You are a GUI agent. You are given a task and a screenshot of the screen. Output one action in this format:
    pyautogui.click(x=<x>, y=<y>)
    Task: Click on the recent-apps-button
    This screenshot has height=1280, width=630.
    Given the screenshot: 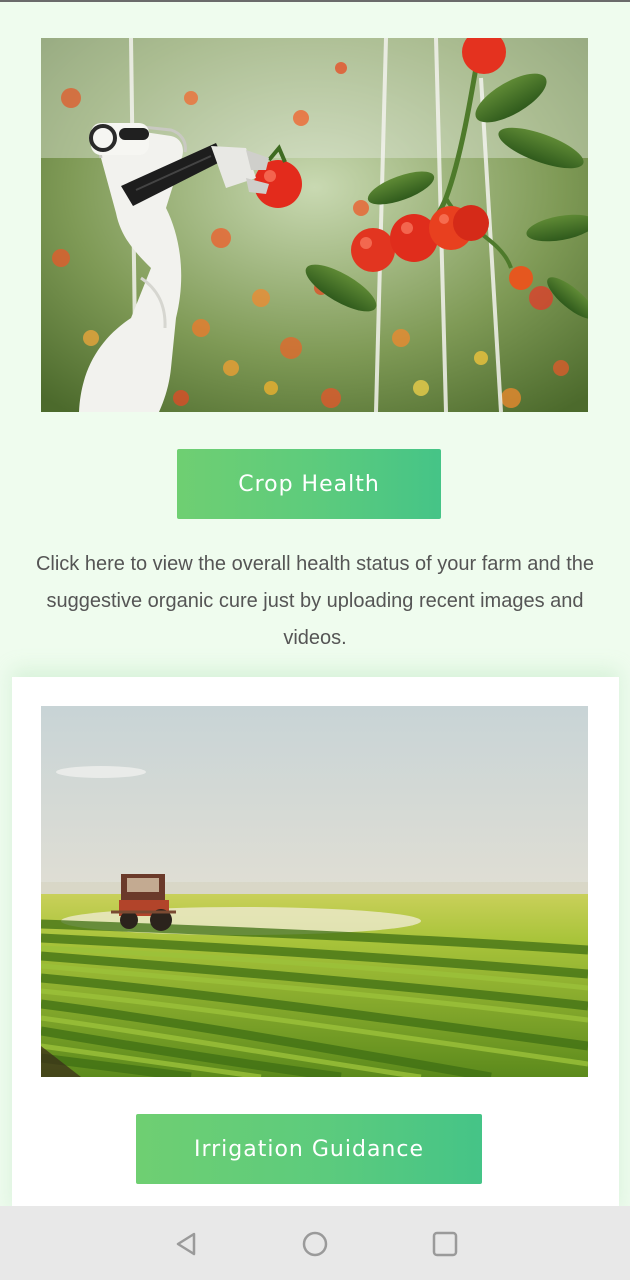 What is the action you would take?
    pyautogui.click(x=445, y=1244)
    